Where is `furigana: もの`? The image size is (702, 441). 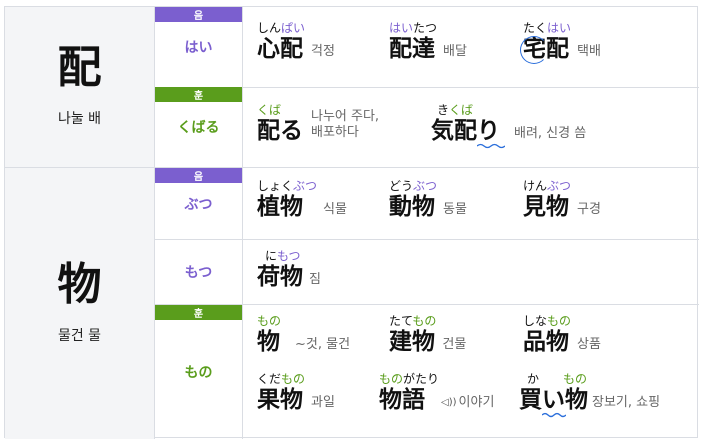
furigana: もの is located at coordinates (269, 321).